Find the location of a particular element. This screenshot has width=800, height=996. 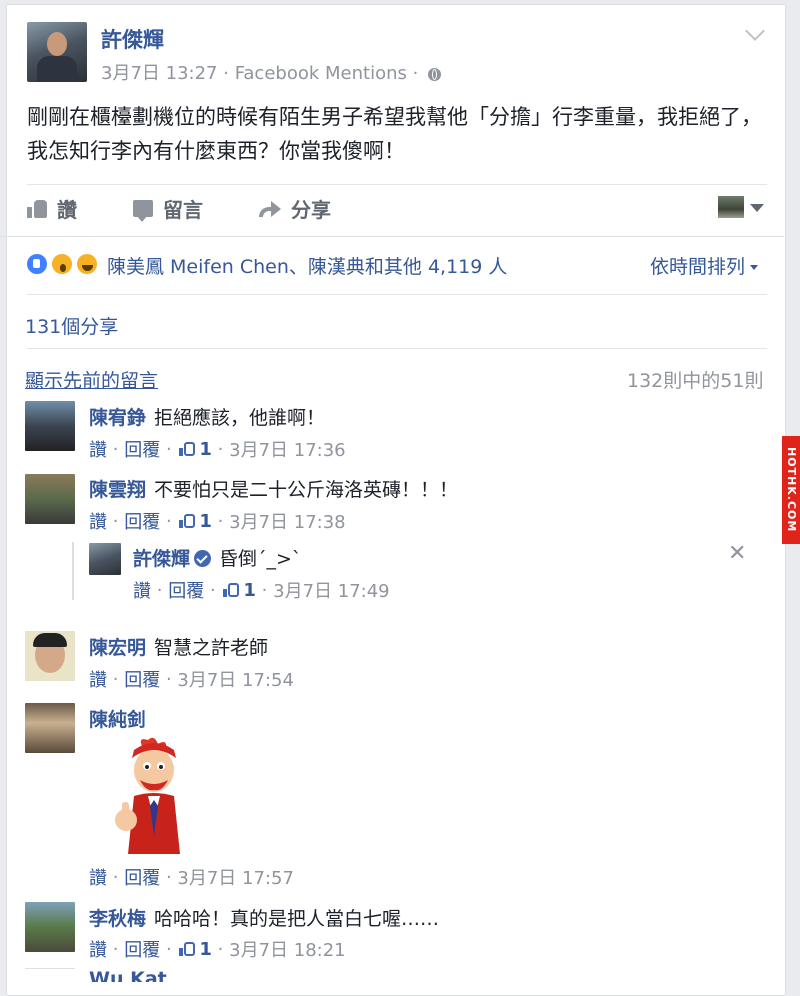

comment-author: 陳宏明 智慧之許老師 is located at coordinates (178, 646).